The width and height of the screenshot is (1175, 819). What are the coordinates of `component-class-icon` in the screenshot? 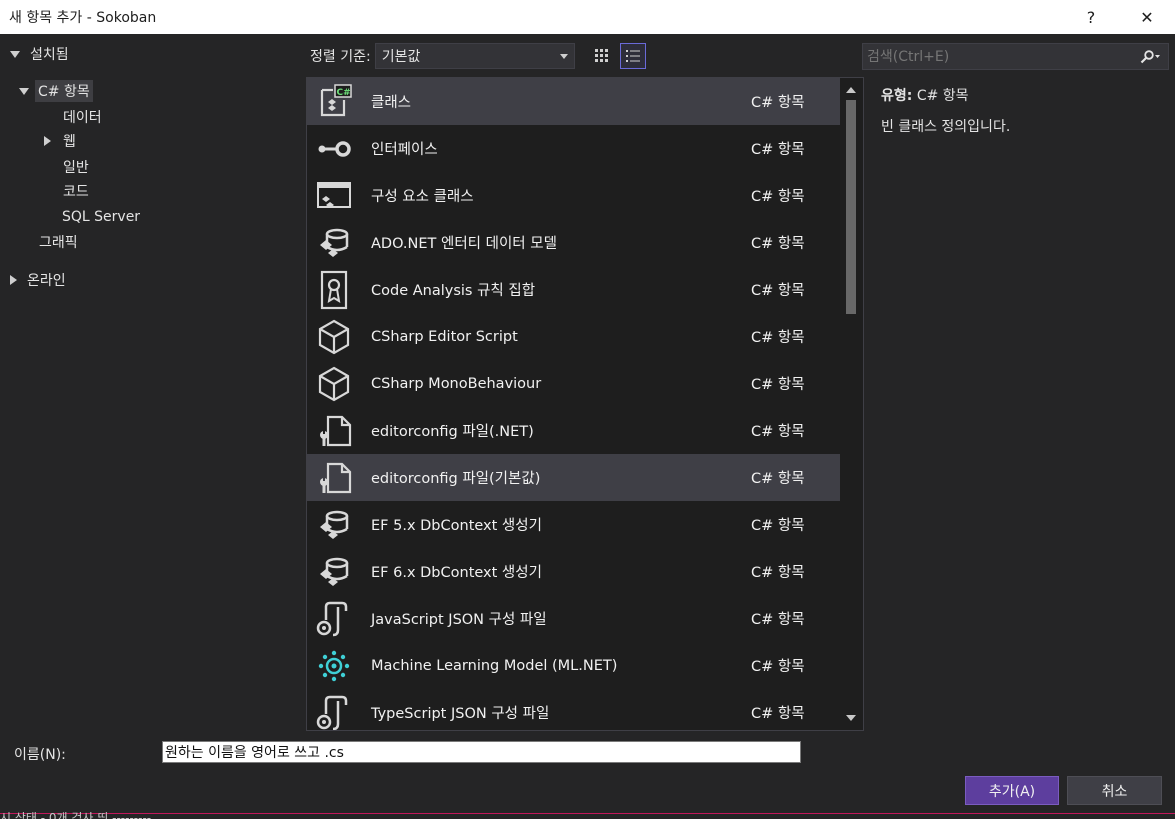 It's located at (334, 196).